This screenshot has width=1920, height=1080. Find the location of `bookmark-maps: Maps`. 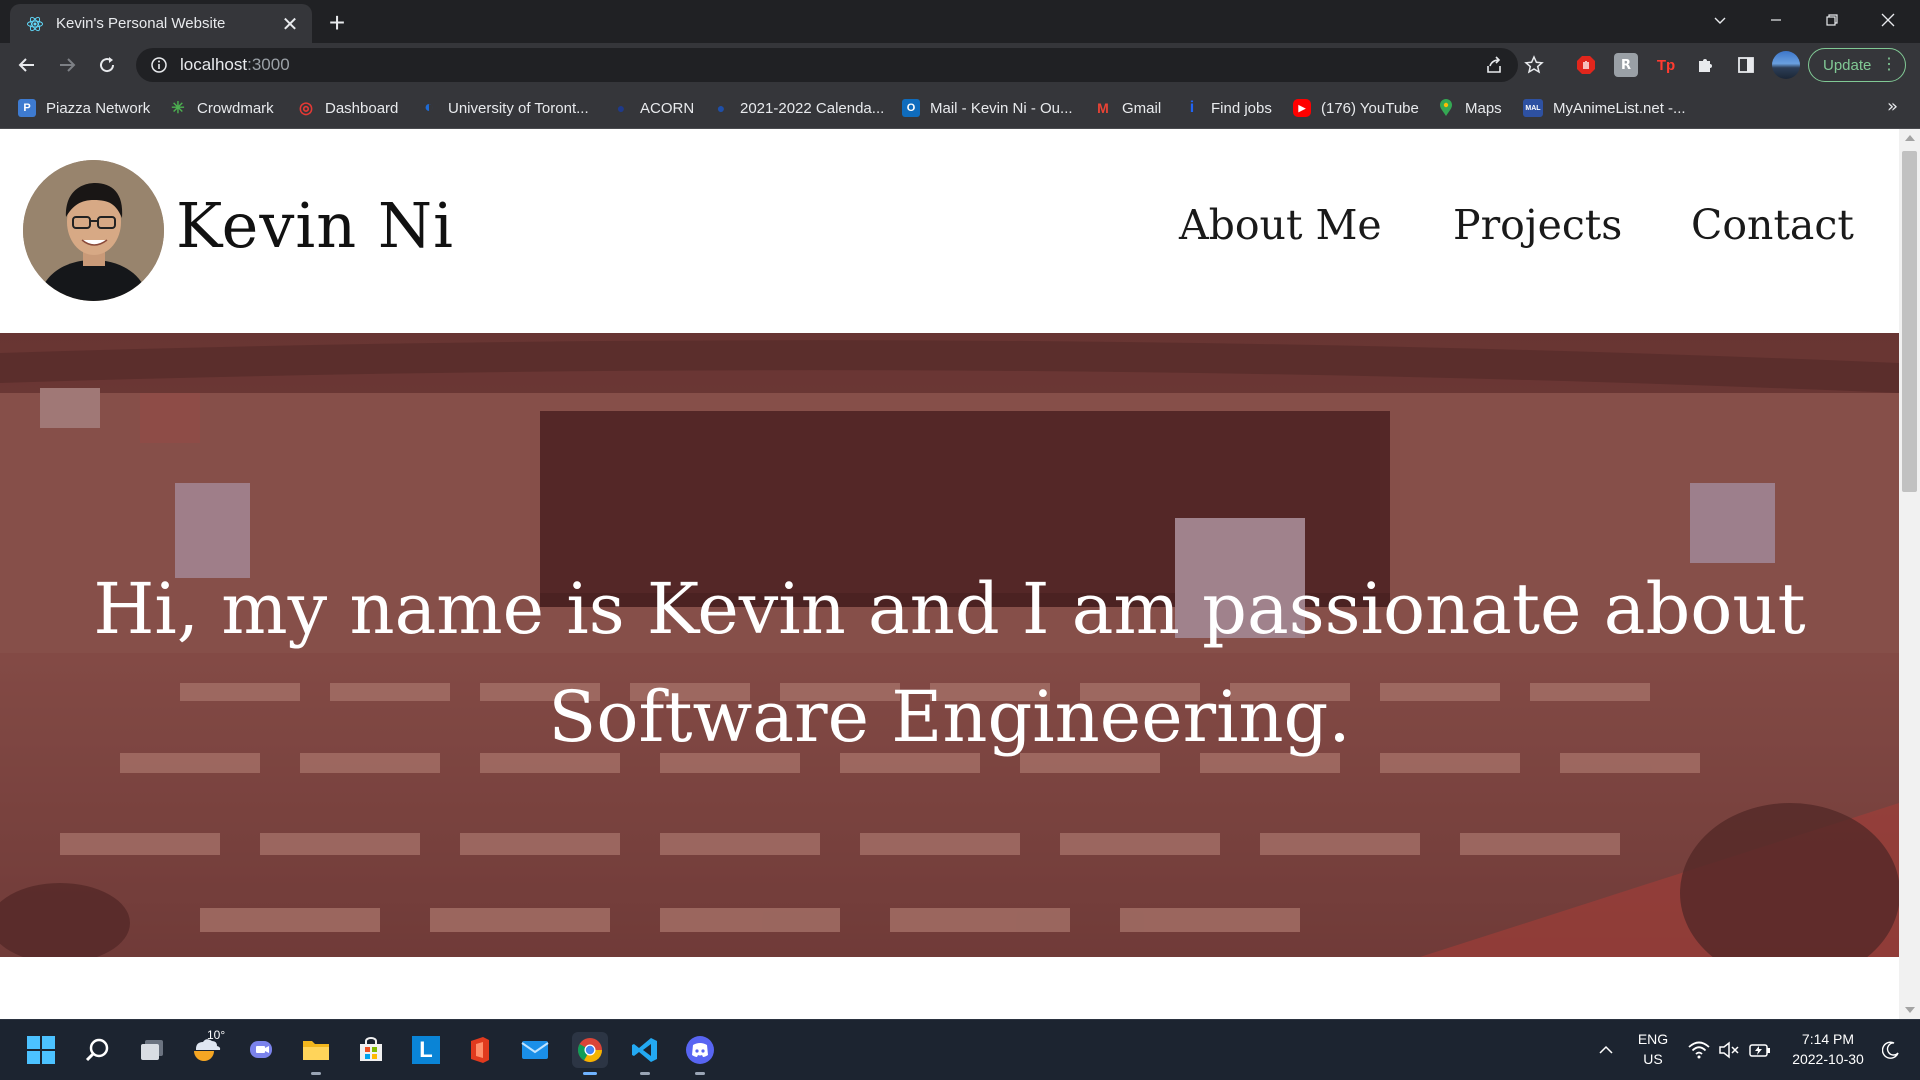

bookmark-maps: Maps is located at coordinates (1469, 108).